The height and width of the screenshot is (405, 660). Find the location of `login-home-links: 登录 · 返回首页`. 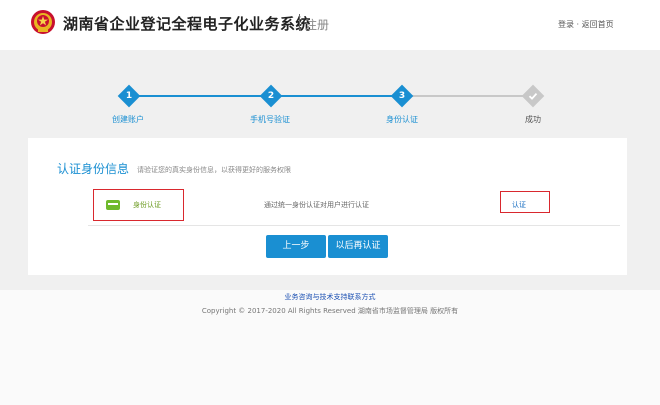

login-home-links: 登录 · 返回首页 is located at coordinates (586, 24).